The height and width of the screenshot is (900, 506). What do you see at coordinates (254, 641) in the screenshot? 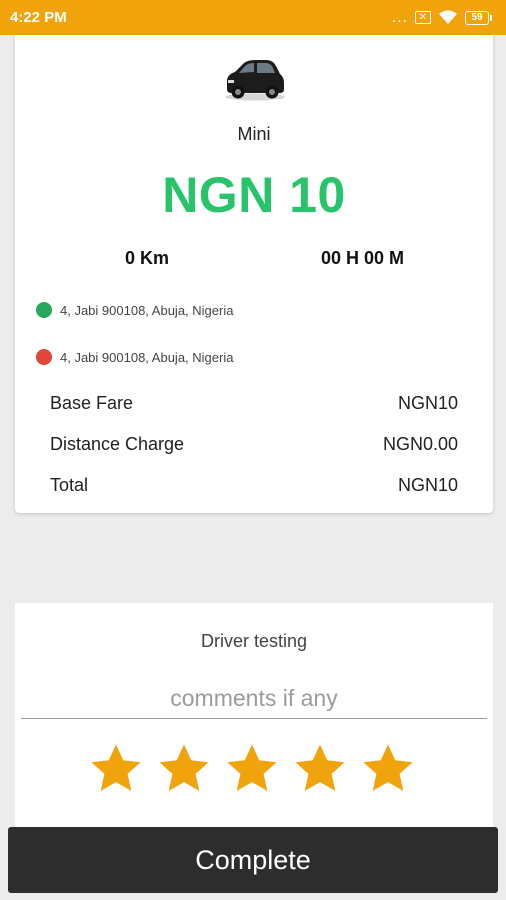
I see `driver-name: Driver testing` at bounding box center [254, 641].